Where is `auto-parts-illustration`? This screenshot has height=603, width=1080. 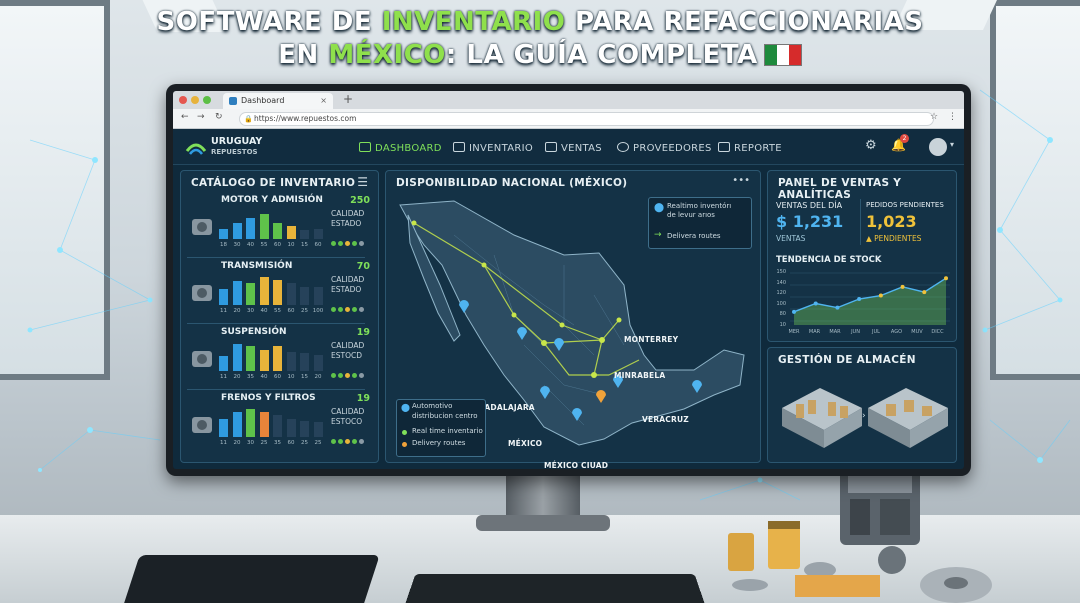 auto-parts-illustration is located at coordinates (860, 534).